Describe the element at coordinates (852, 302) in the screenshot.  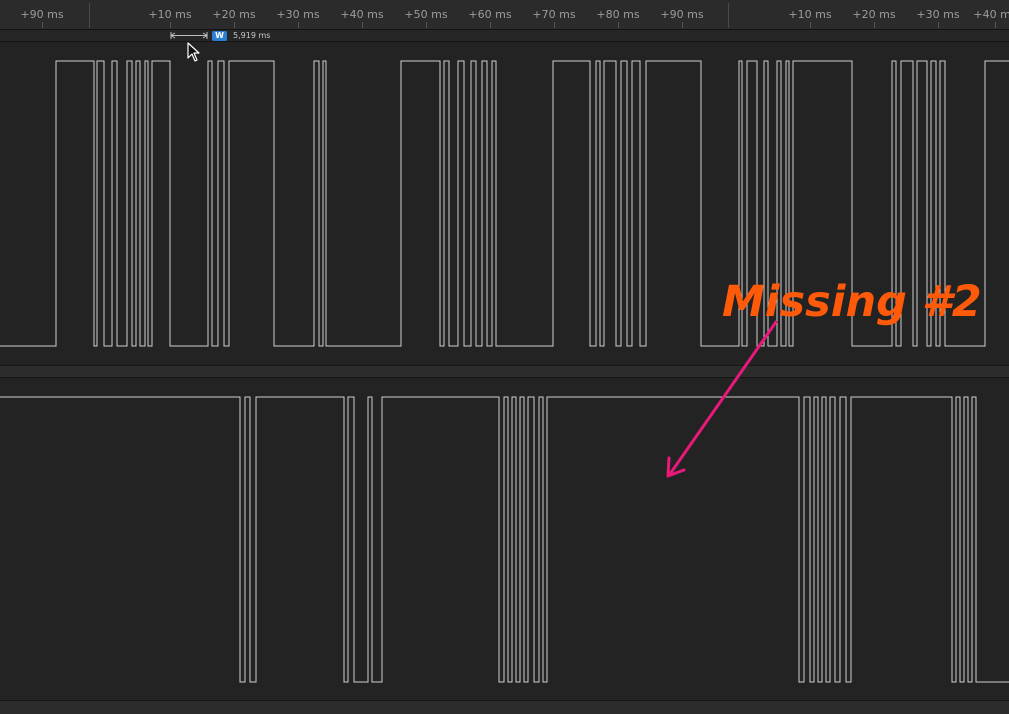
I see `missing-annotation-label: Missing #2` at that location.